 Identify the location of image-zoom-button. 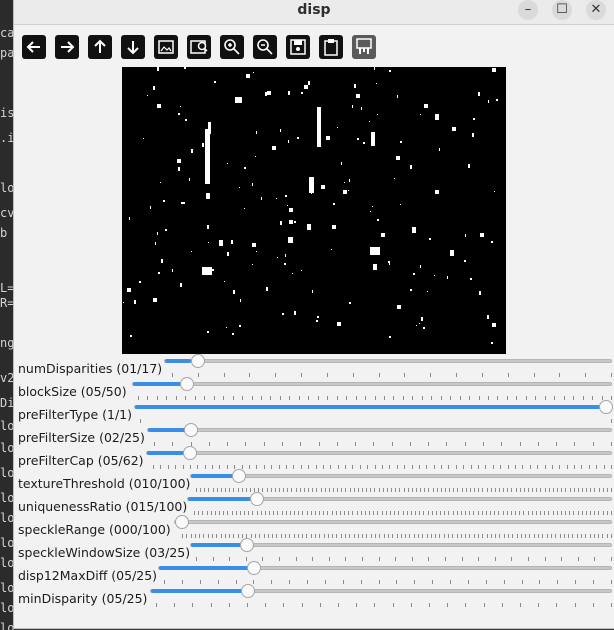
(199, 47).